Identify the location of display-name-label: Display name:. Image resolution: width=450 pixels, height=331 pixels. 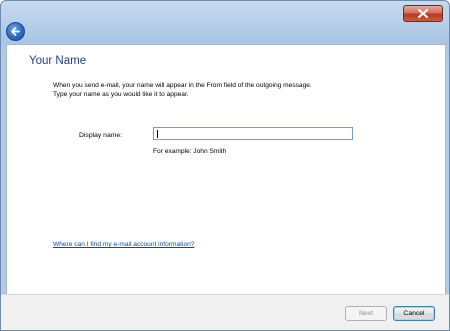
(101, 135).